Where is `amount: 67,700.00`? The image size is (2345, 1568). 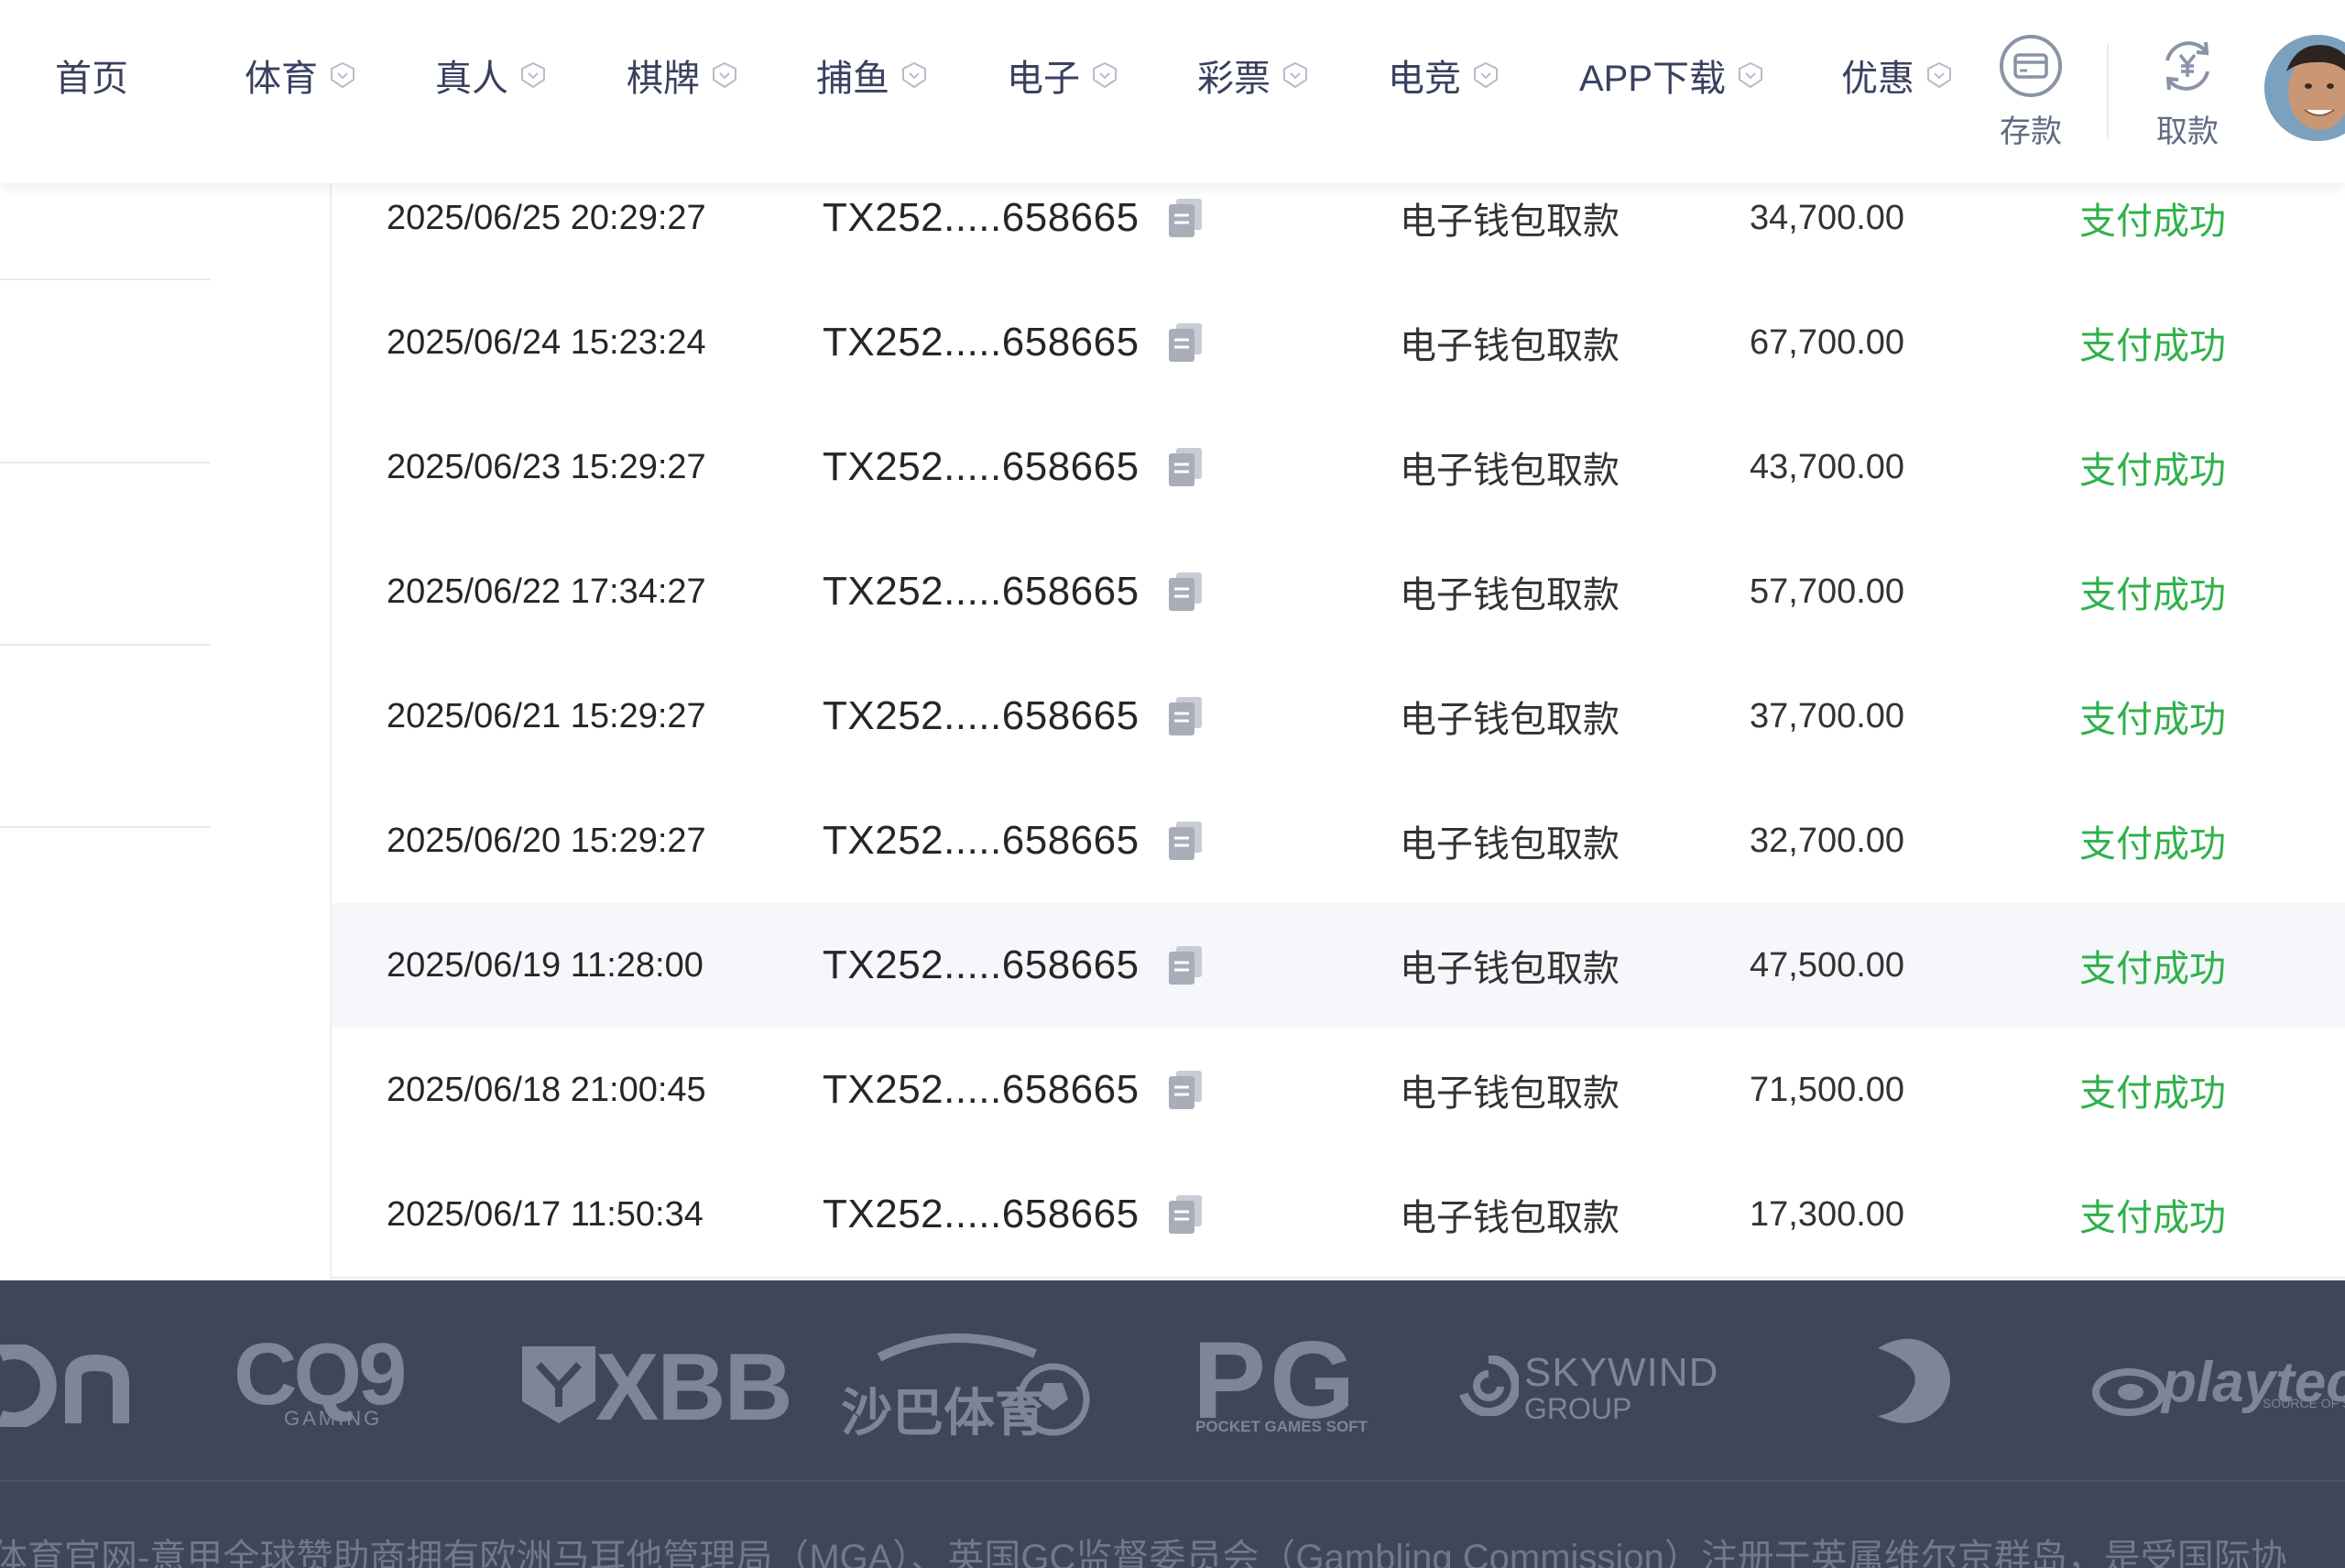
amount: 67,700.00 is located at coordinates (1827, 342).